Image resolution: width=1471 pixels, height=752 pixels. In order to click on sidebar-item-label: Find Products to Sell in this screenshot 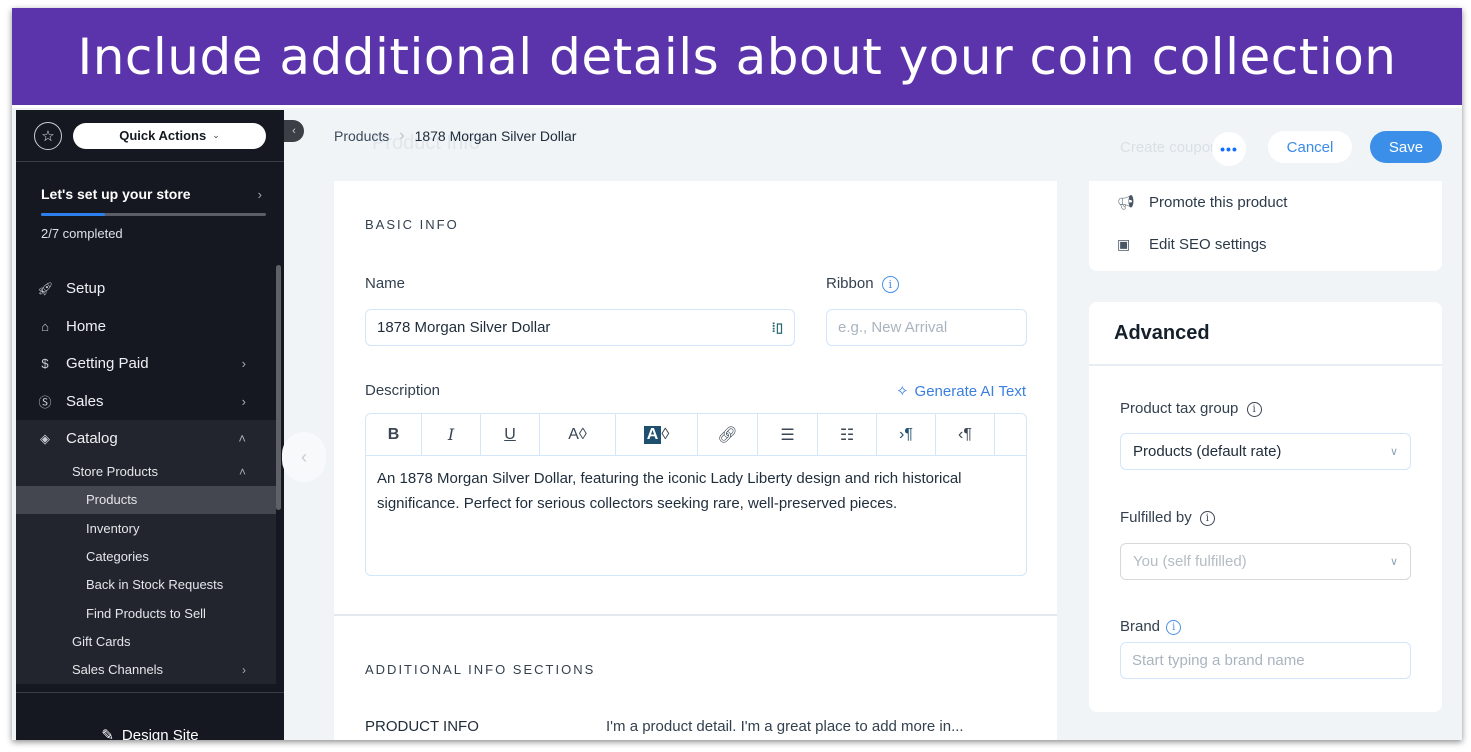, I will do `click(146, 613)`.